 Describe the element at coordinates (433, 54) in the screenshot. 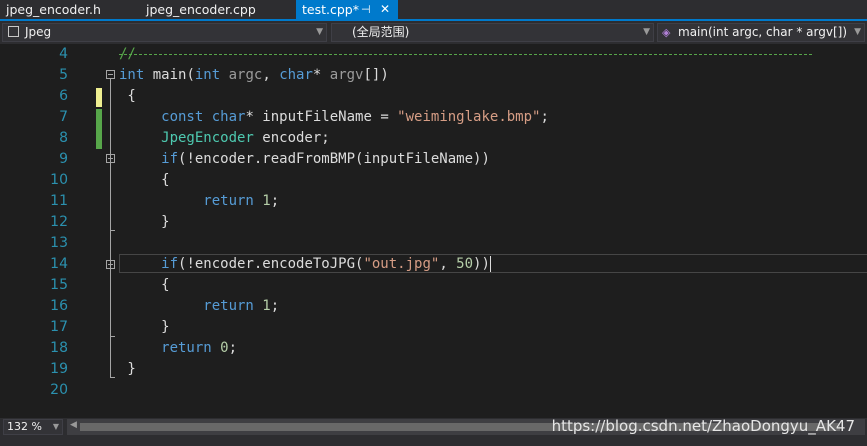

I see `code-line: 4 //` at that location.